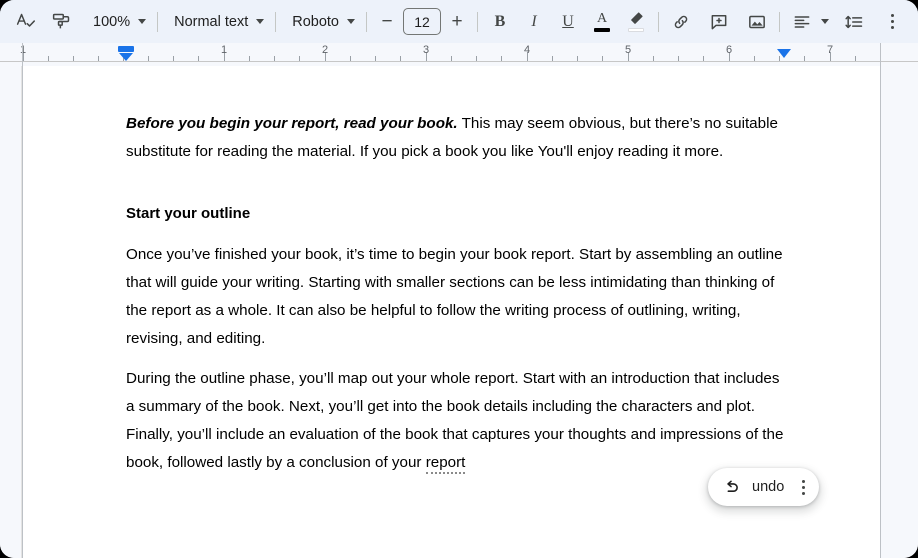  I want to click on zoom-dropdown: 100%, so click(117, 22).